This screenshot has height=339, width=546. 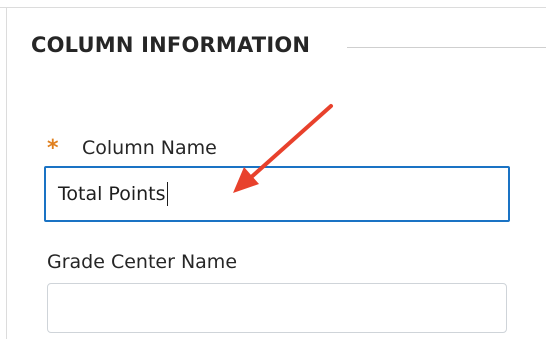 I want to click on grade-center-name-input, so click(x=277, y=308).